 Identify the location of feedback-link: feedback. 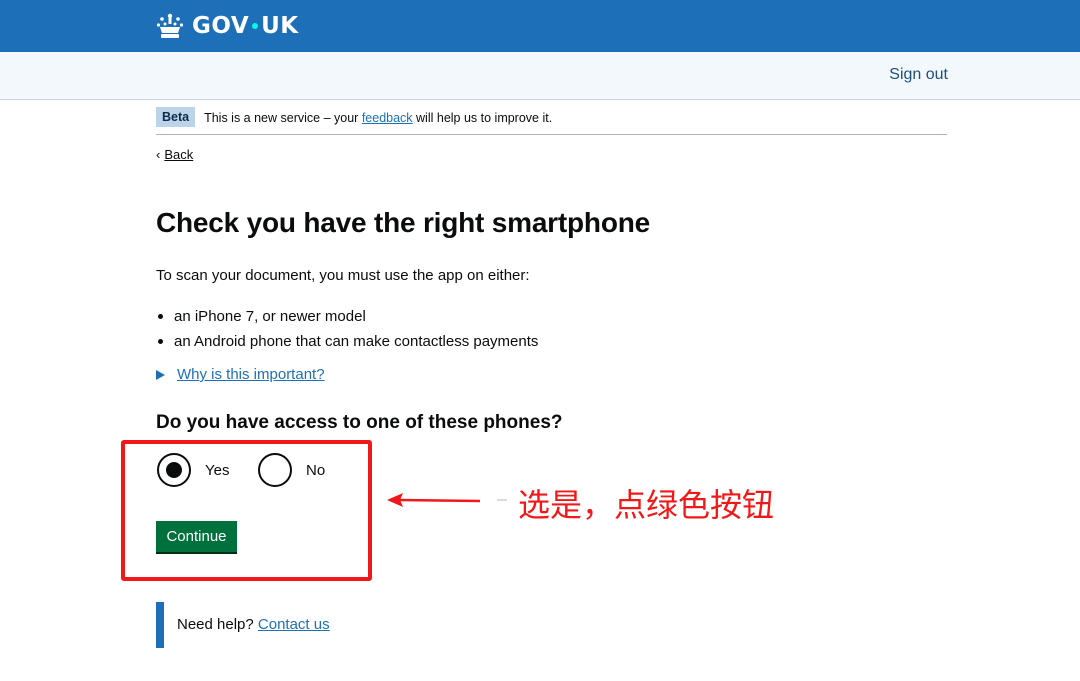
(387, 118).